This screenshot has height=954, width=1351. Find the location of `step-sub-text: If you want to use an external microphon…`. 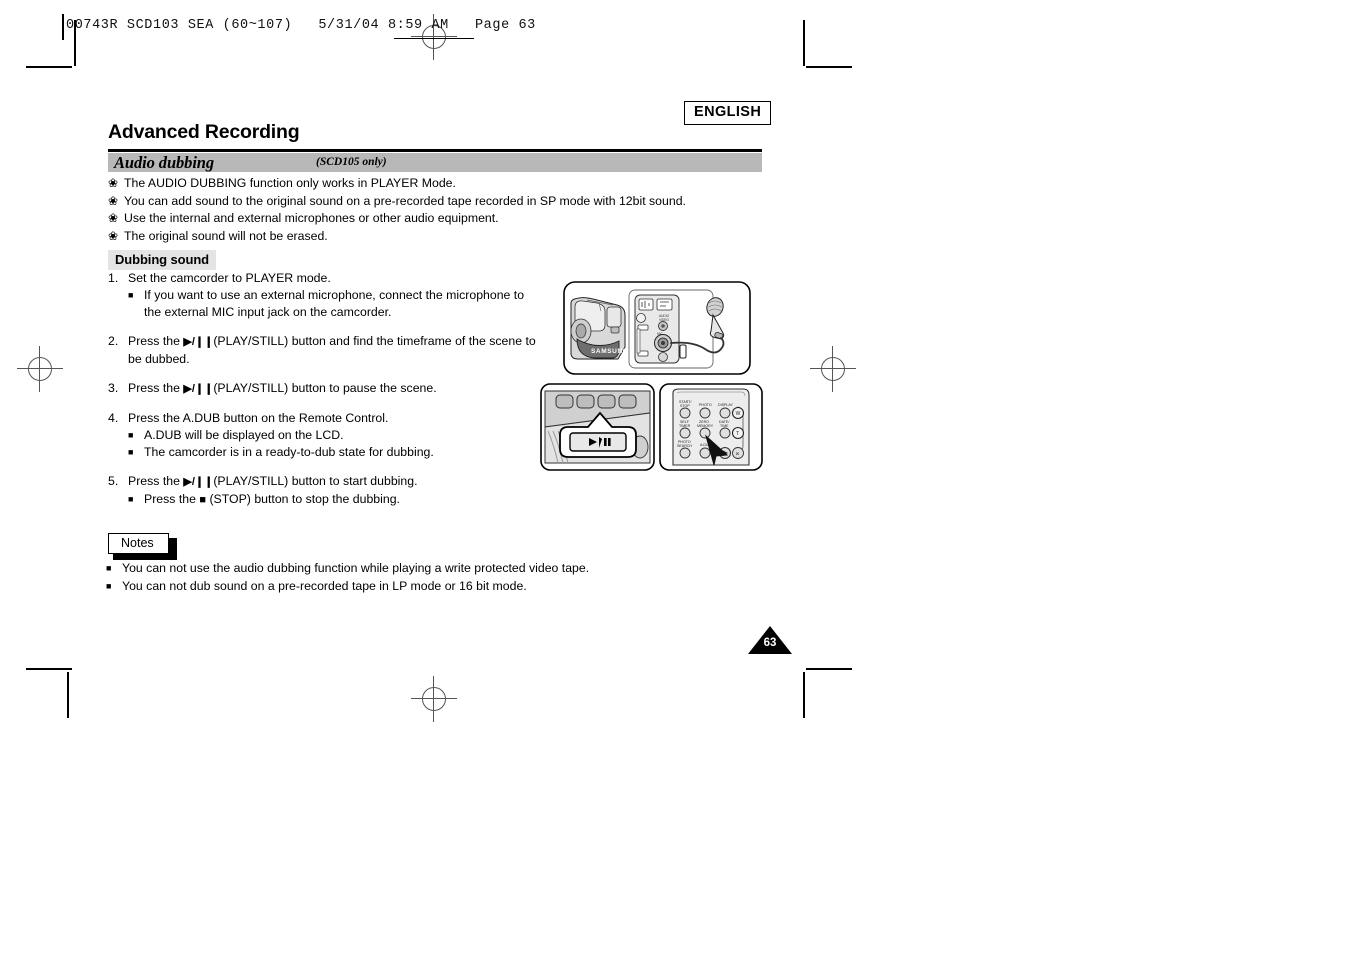

step-sub-text: If you want to use an external microphon… is located at coordinates (334, 295).